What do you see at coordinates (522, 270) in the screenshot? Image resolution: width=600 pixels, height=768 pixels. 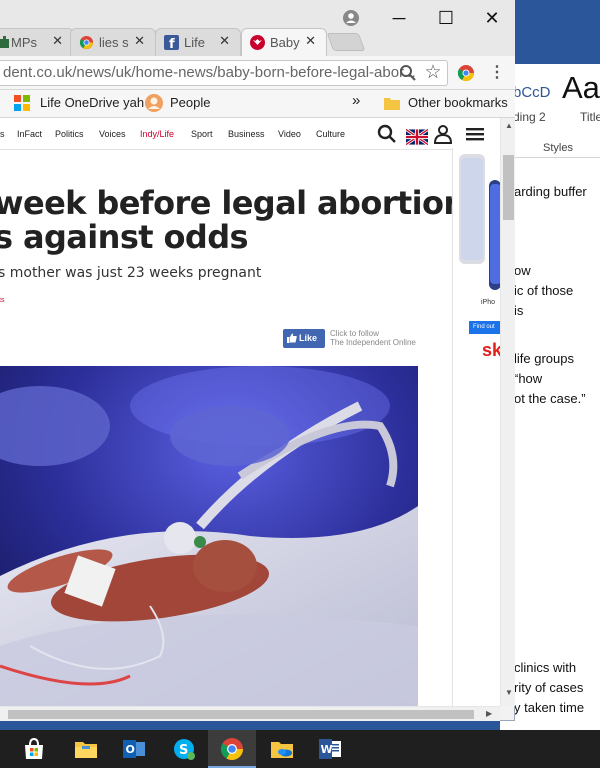 I see `doc-line: ow` at bounding box center [522, 270].